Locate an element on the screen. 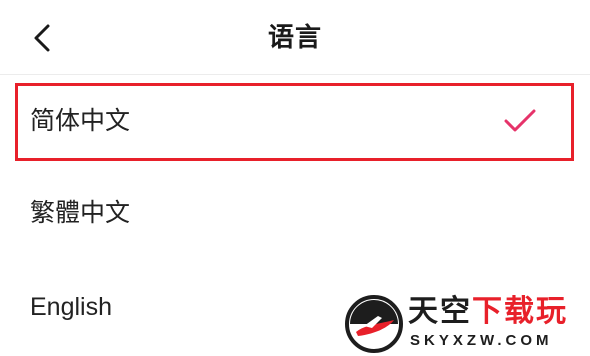 The width and height of the screenshot is (590, 356). watermark-text-red: 下载玩 is located at coordinates (520, 311).